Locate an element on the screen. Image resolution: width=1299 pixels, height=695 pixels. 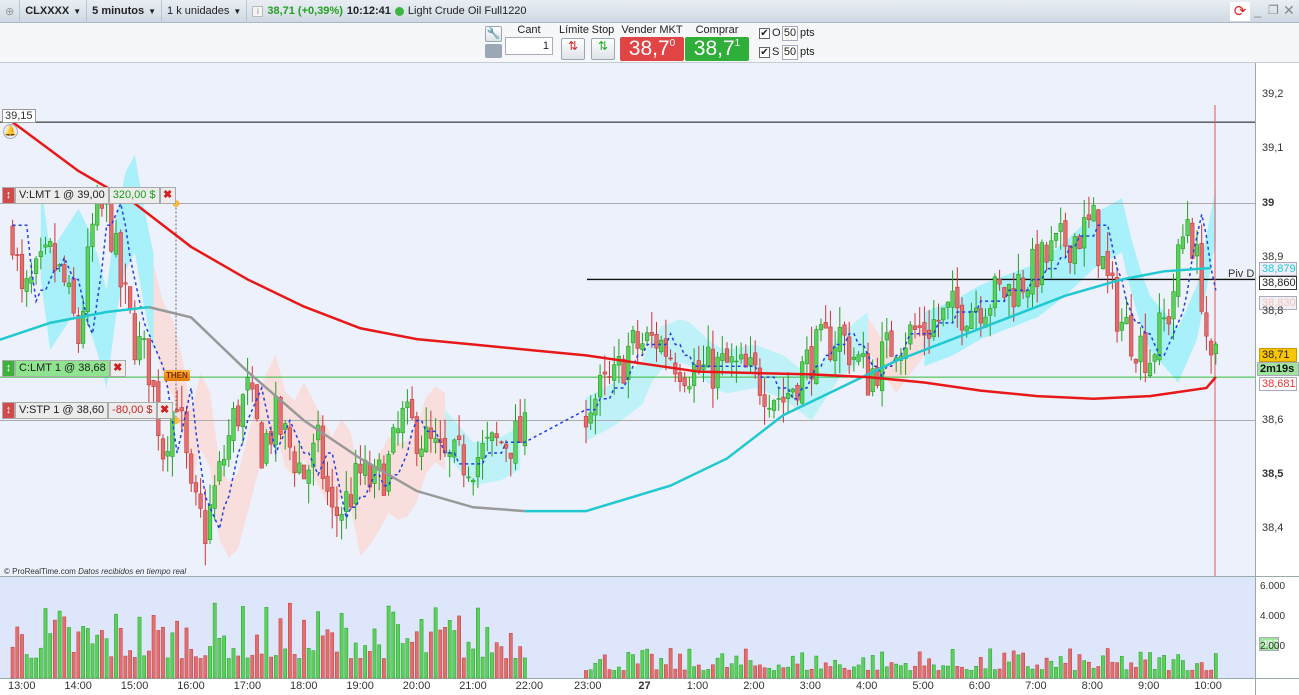
keyboard-icon is located at coordinates (493, 51).